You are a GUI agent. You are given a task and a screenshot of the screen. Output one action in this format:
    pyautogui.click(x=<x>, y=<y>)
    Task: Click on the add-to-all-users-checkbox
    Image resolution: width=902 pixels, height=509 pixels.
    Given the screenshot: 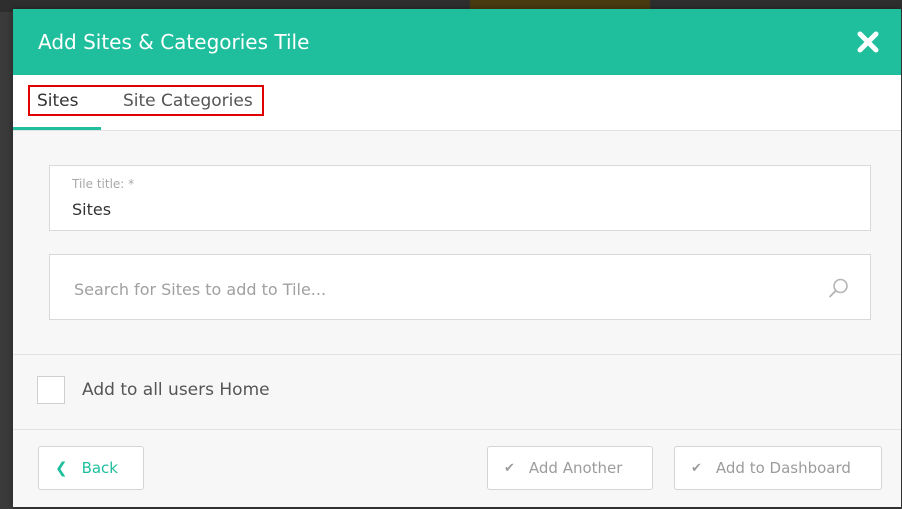 What is the action you would take?
    pyautogui.click(x=51, y=390)
    